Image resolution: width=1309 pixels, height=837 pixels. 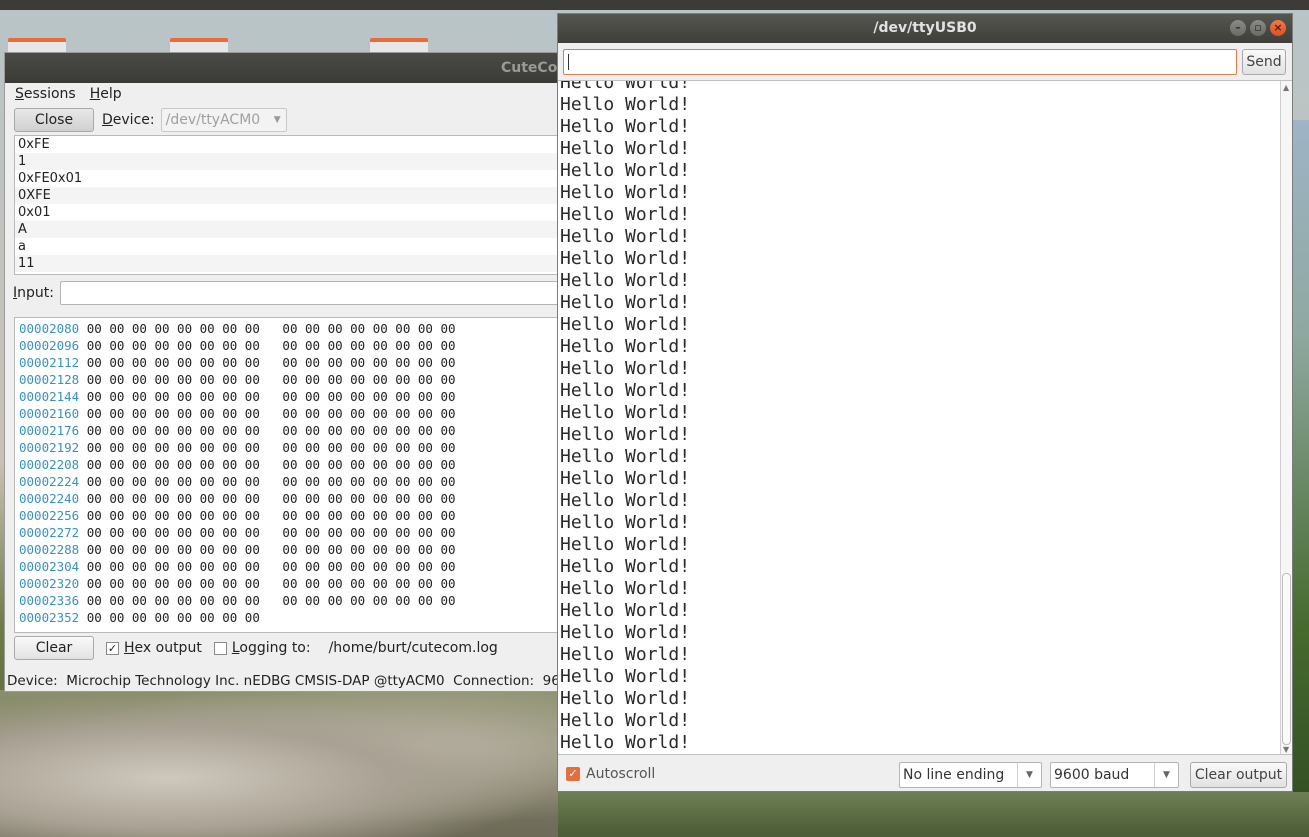 I want to click on hex-output-toggle: ✓ Hex output, so click(x=154, y=648).